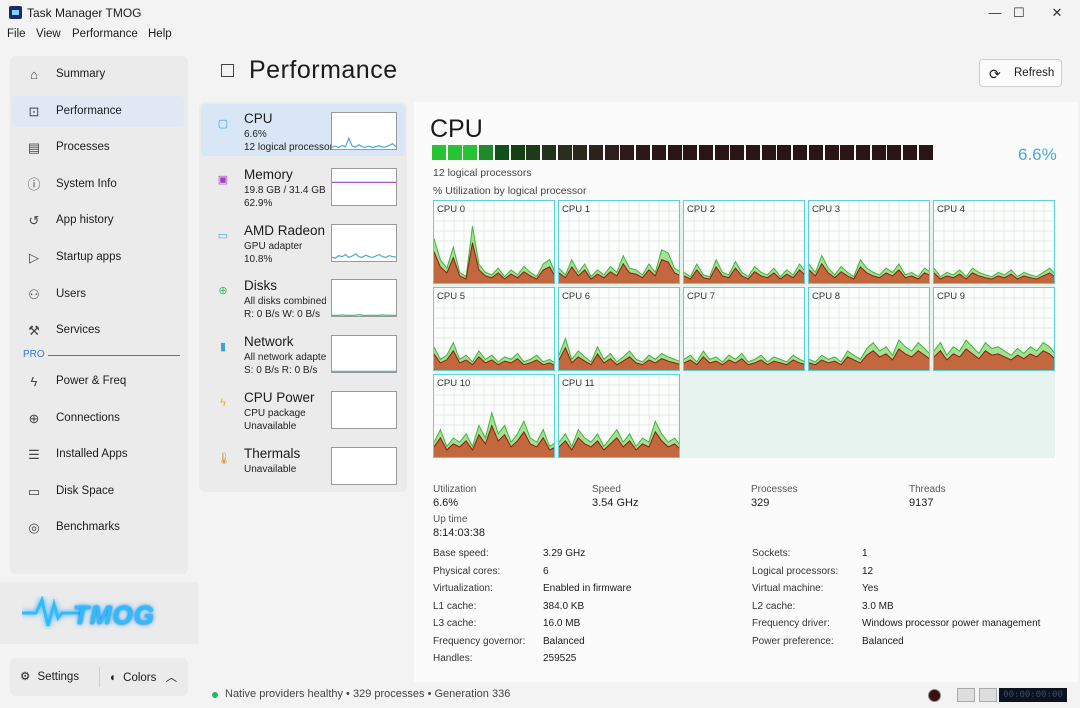  What do you see at coordinates (98, 184) in the screenshot?
I see `sidebar-item-system-info: ⓘ System Info` at bounding box center [98, 184].